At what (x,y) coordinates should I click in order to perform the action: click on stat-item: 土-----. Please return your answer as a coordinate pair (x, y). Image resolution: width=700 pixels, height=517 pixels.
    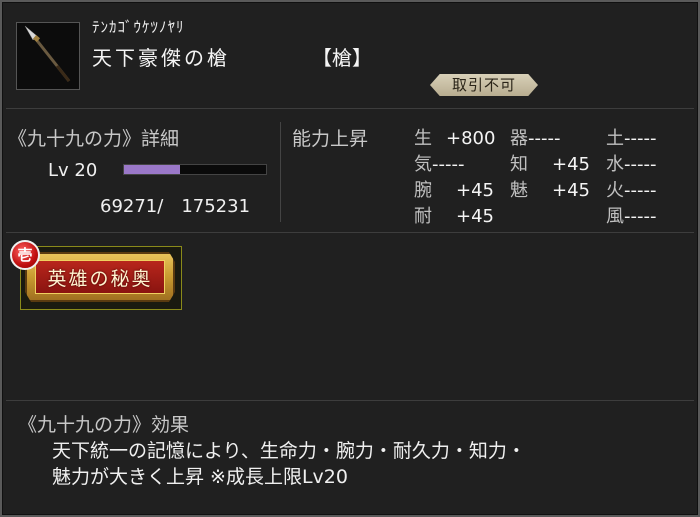
    Looking at the image, I should click on (631, 138).